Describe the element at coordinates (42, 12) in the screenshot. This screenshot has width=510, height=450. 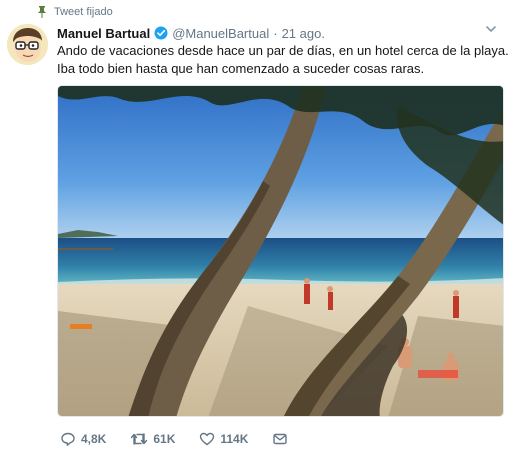
I see `pin-icon` at that location.